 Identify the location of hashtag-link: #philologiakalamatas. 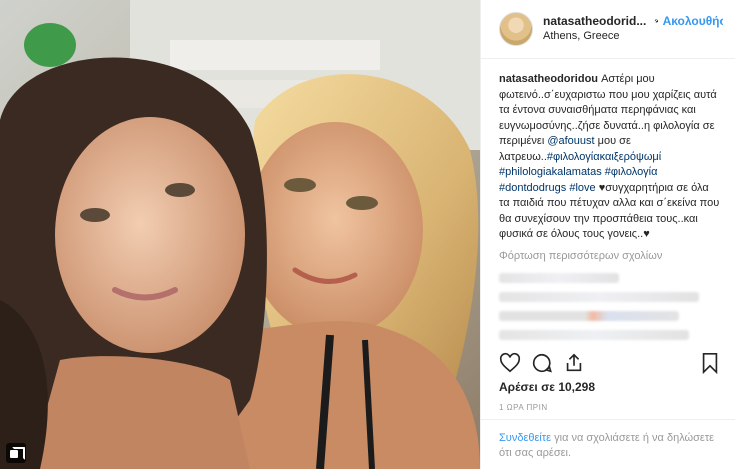
(550, 172).